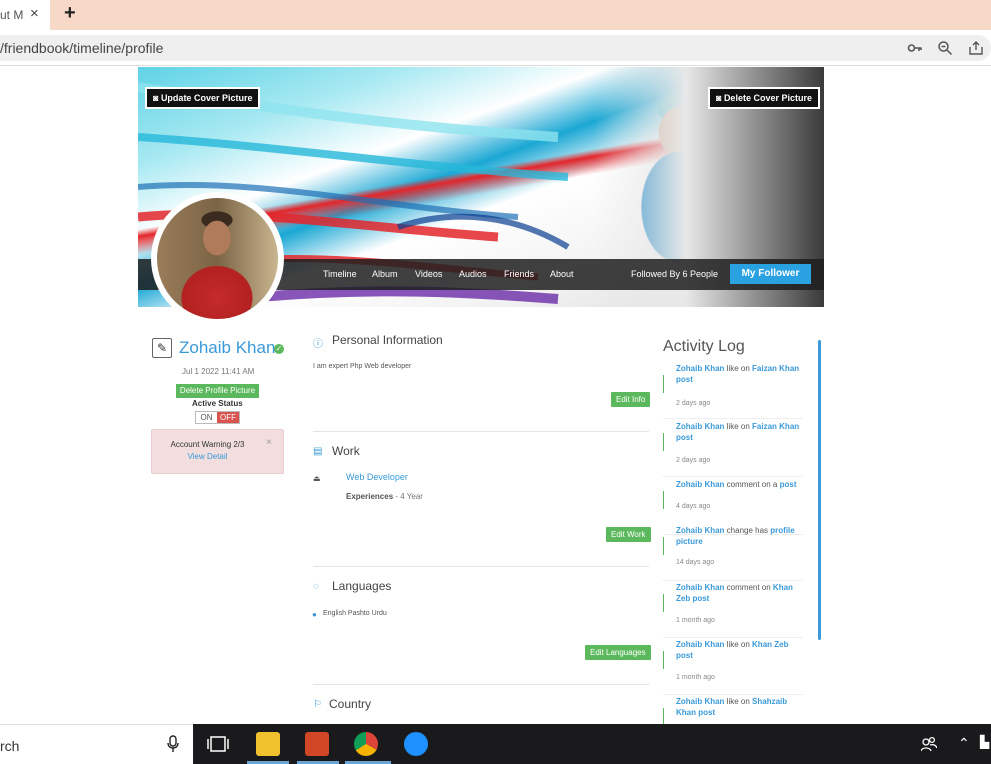 The image size is (991, 764). I want to click on share-icon, so click(976, 48).